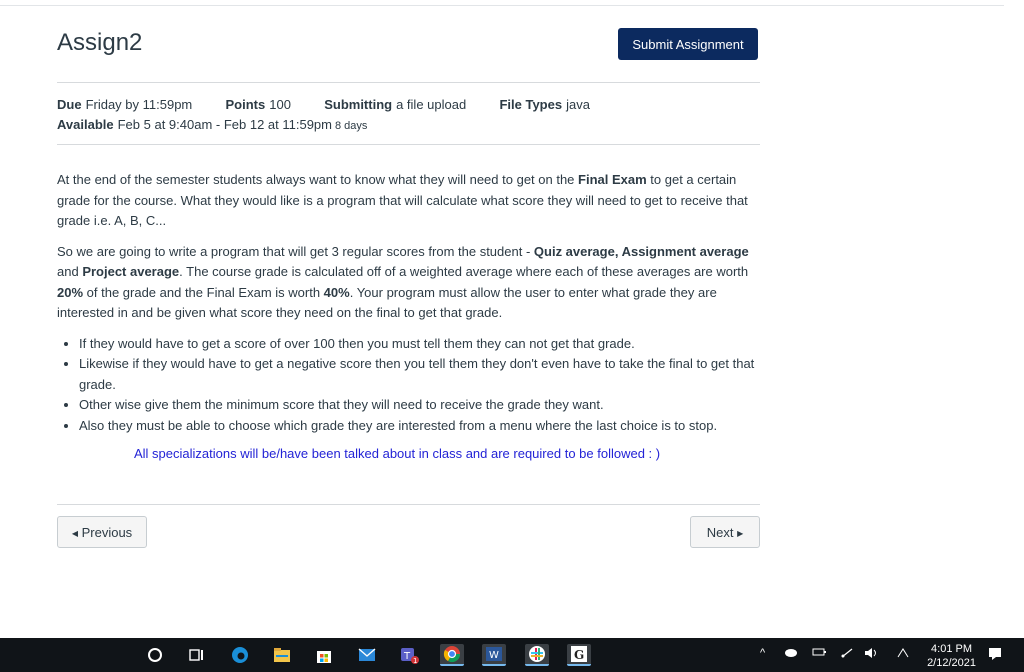 Image resolution: width=1024 pixels, height=672 pixels. Describe the element at coordinates (155, 655) in the screenshot. I see `search-circle-icon` at that location.